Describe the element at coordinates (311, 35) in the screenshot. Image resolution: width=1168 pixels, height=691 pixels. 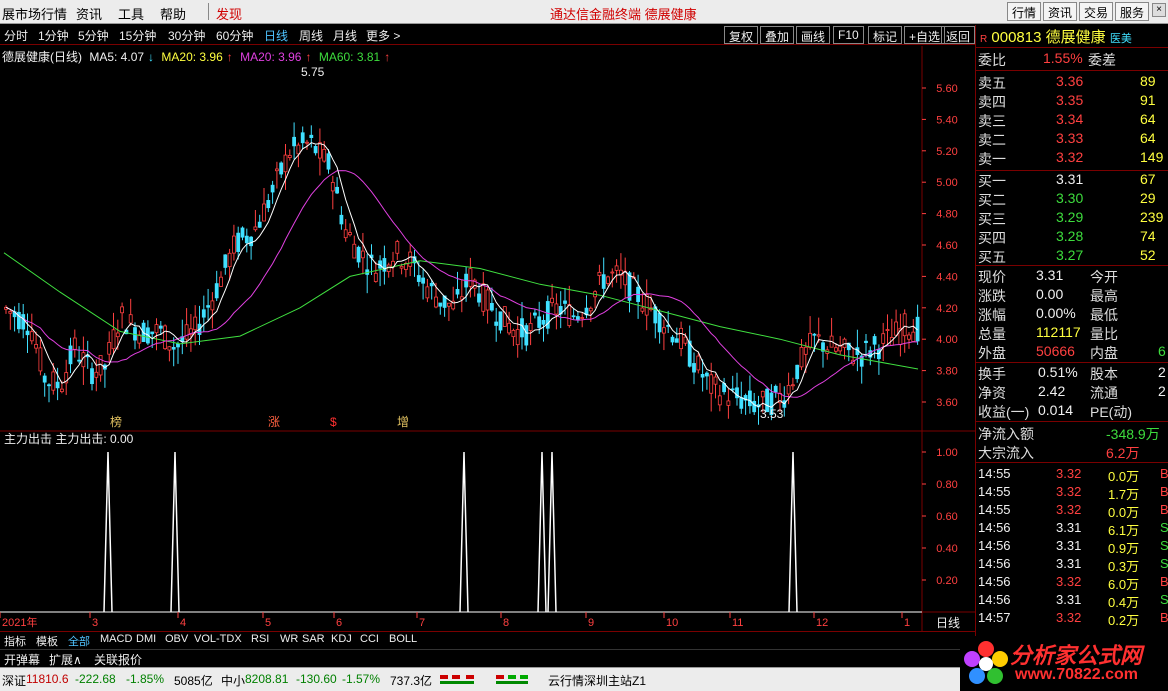
I see `tab-period-weekly: 周线` at that location.